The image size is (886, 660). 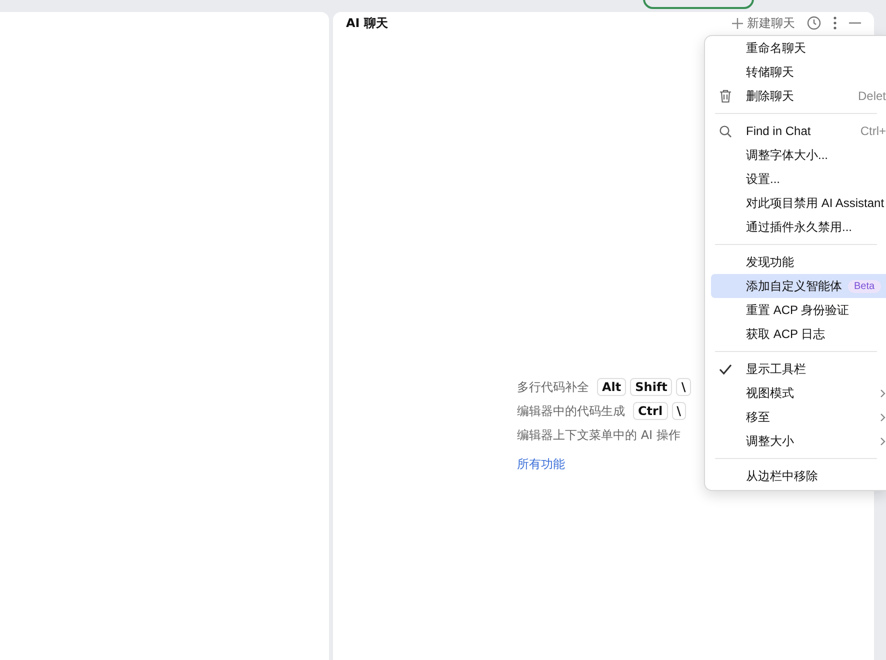 What do you see at coordinates (798, 310) in the screenshot?
I see `menu-item: 重置 ACP 身份验证` at bounding box center [798, 310].